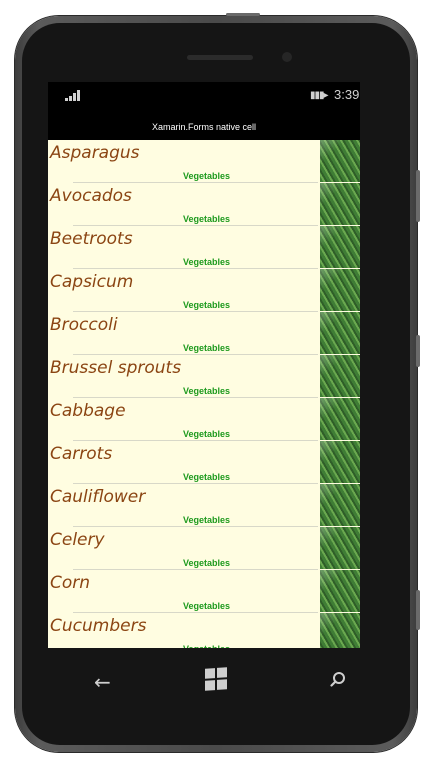 This screenshot has height=768, width=432. Describe the element at coordinates (204, 161) in the screenshot. I see `list-item: Asparagus Vegetables` at that location.